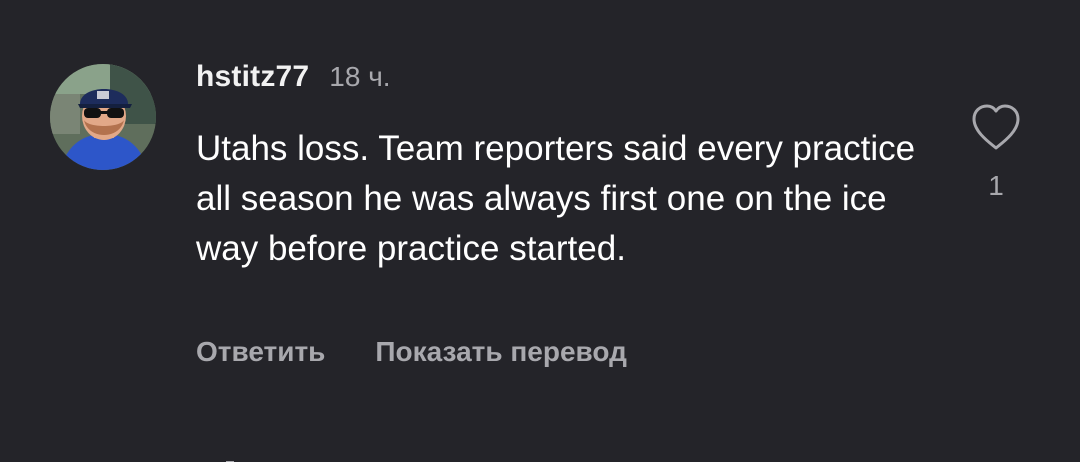 The width and height of the screenshot is (1080, 462). What do you see at coordinates (103, 117) in the screenshot?
I see `avatar` at bounding box center [103, 117].